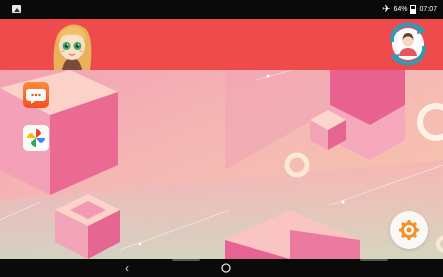 Image resolution: width=443 pixels, height=277 pixels. Describe the element at coordinates (386, 9) in the screenshot. I see `airplane-icon: ✈` at that location.